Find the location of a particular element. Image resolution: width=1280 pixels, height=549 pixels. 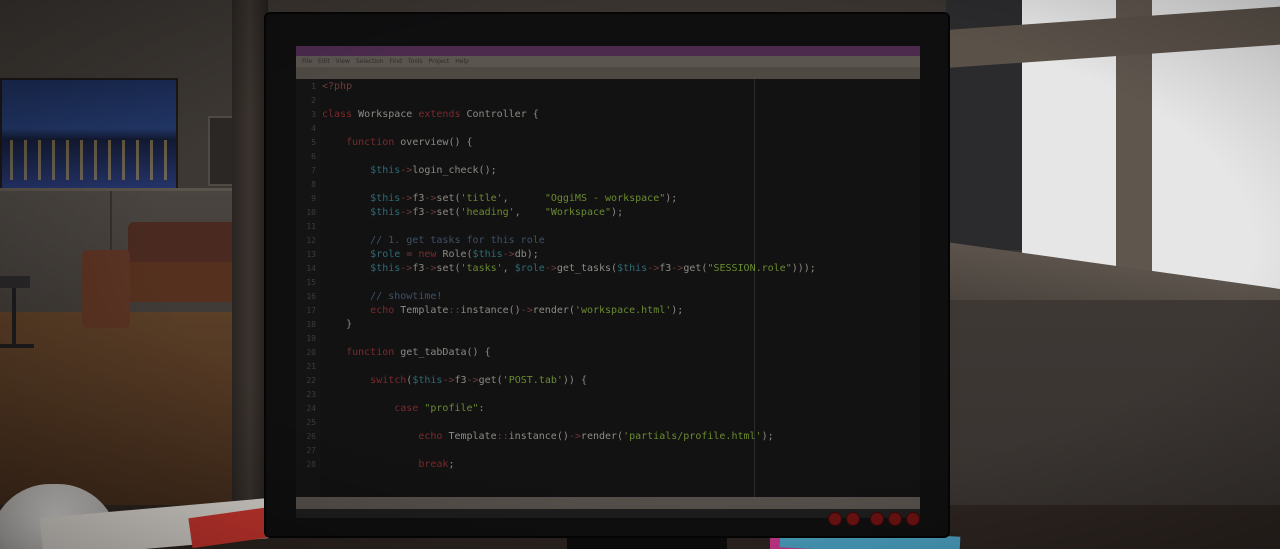

line-number: 11 is located at coordinates (311, 226).